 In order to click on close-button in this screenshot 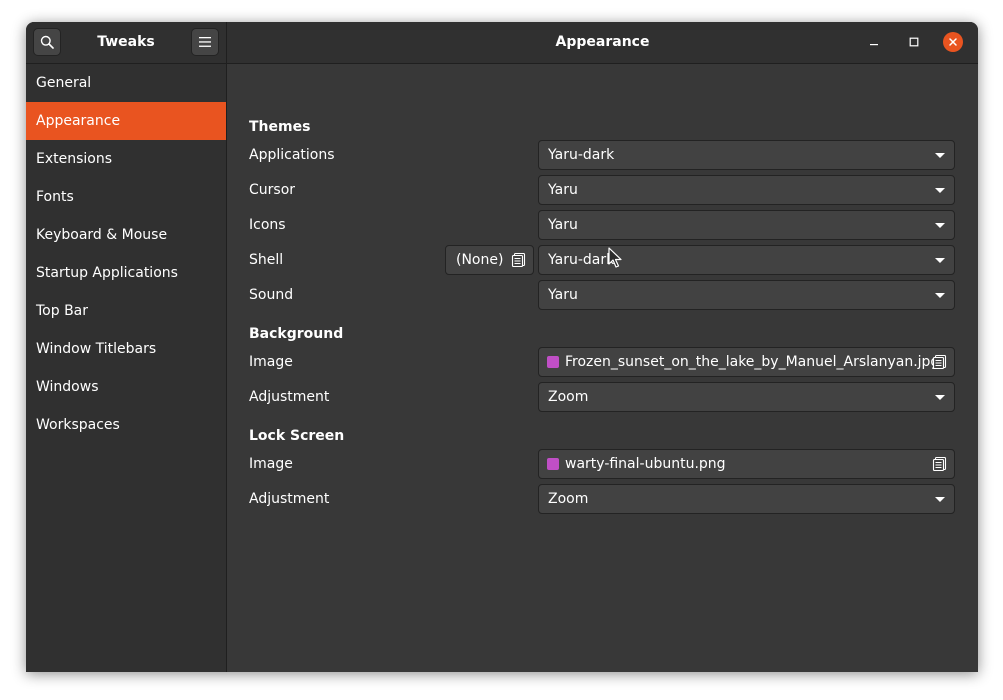, I will do `click(953, 42)`.